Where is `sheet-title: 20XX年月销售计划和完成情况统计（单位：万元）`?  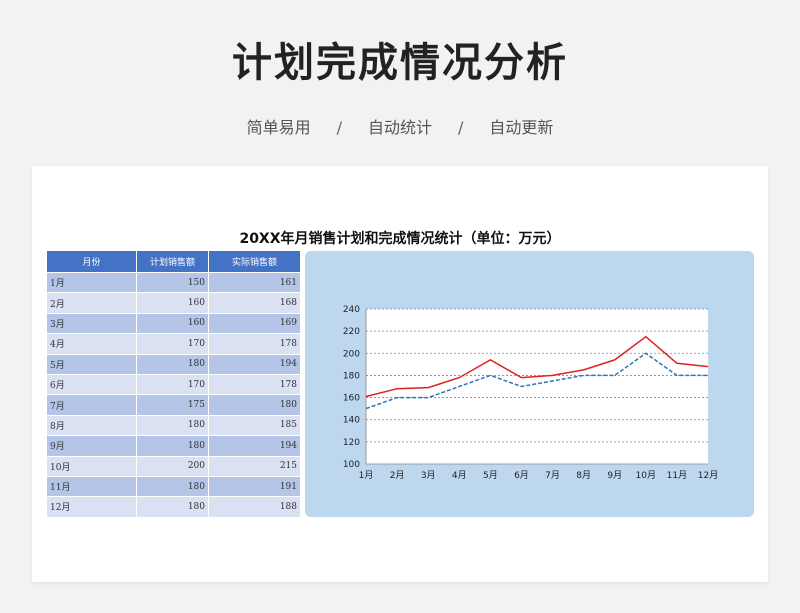
sheet-title: 20XX年月销售计划和完成情况统计（单位：万元） is located at coordinates (400, 239).